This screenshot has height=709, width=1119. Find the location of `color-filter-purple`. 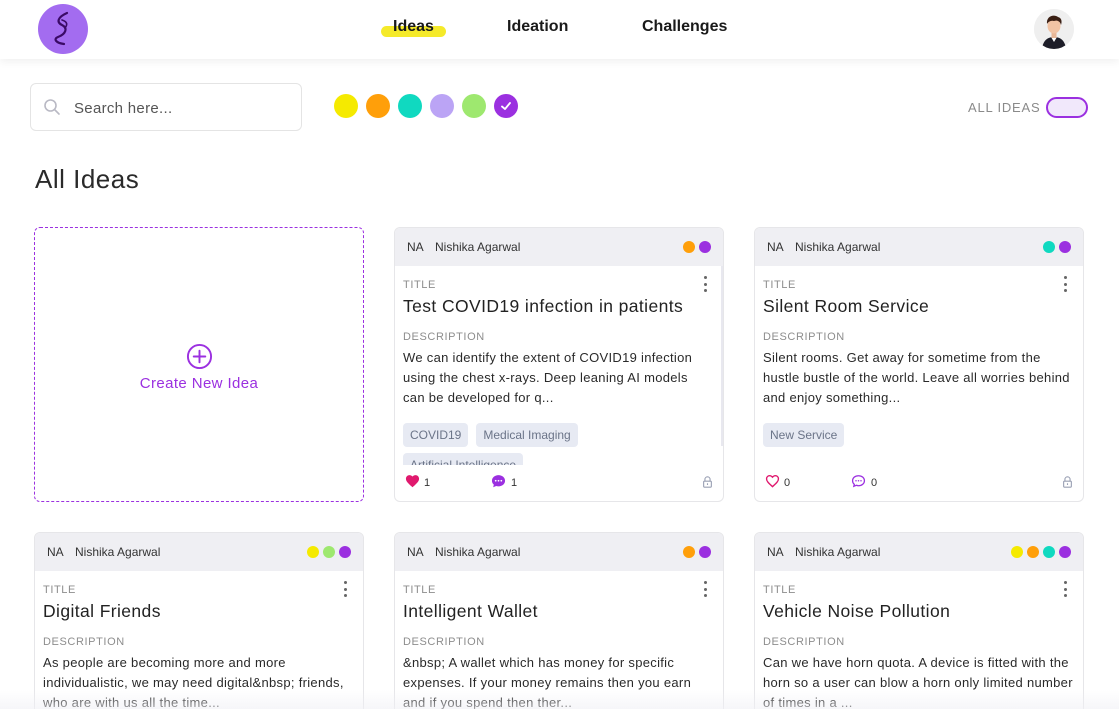

color-filter-purple is located at coordinates (506, 106).